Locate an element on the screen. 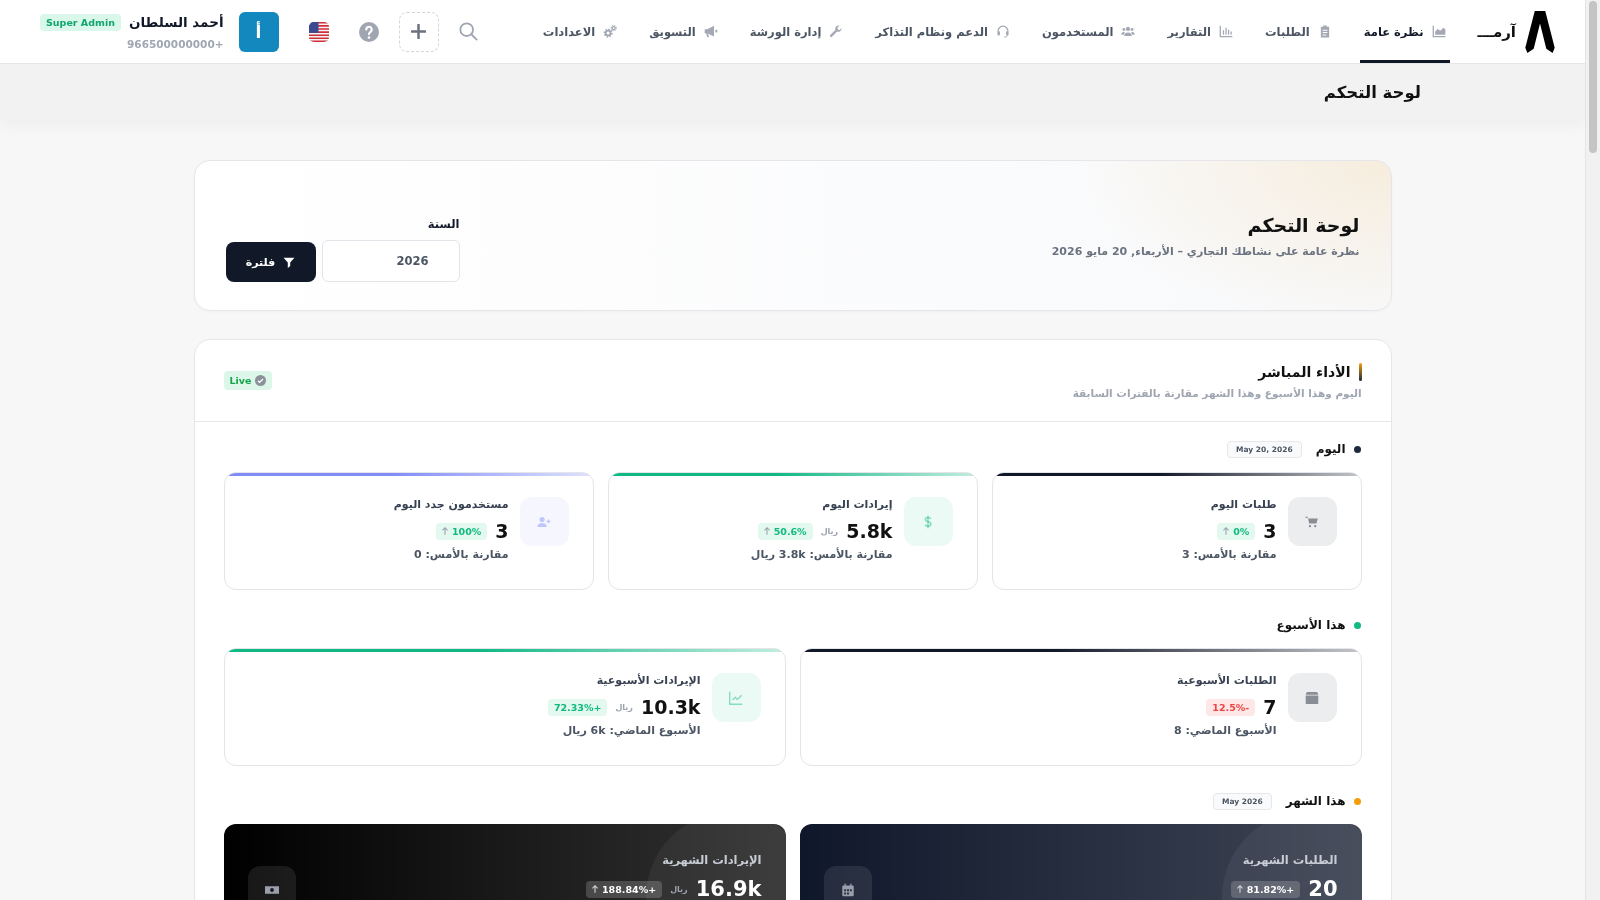  help-icon is located at coordinates (368, 31).